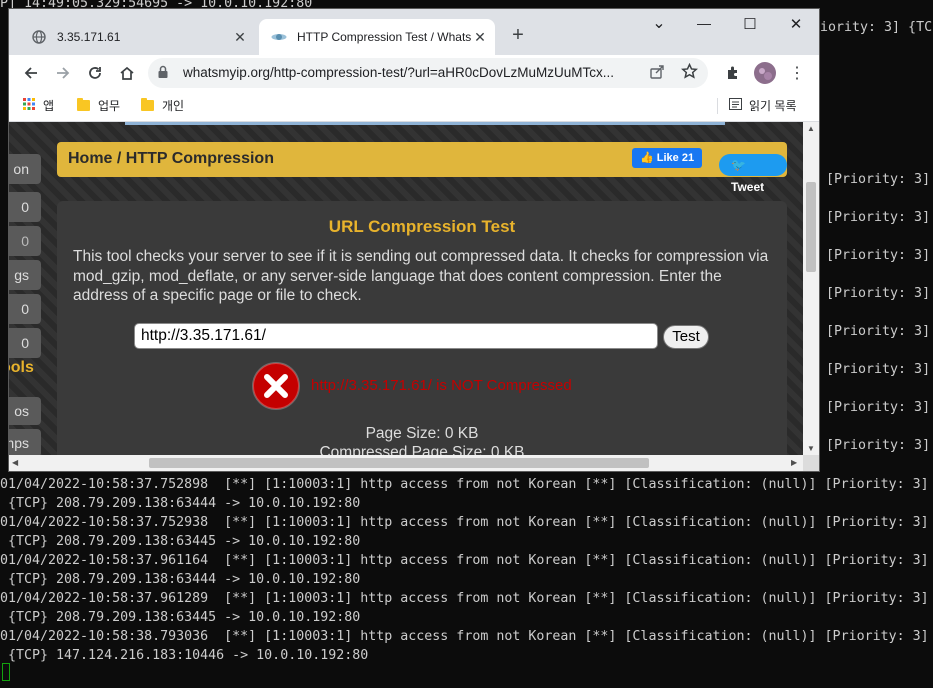  Describe the element at coordinates (659, 24) in the screenshot. I see `tab-search-dropdown-icon: ⌄` at that location.